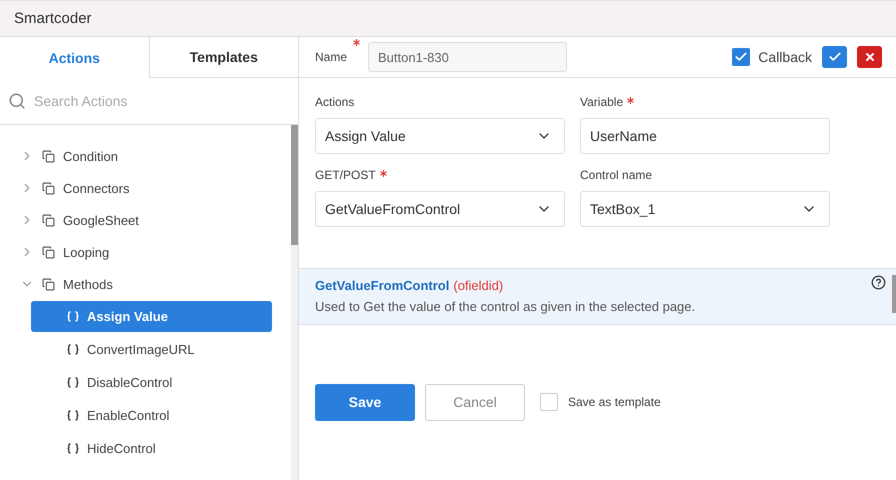 The width and height of the screenshot is (896, 480). What do you see at coordinates (223, 57) in the screenshot?
I see `tab: Templates` at bounding box center [223, 57].